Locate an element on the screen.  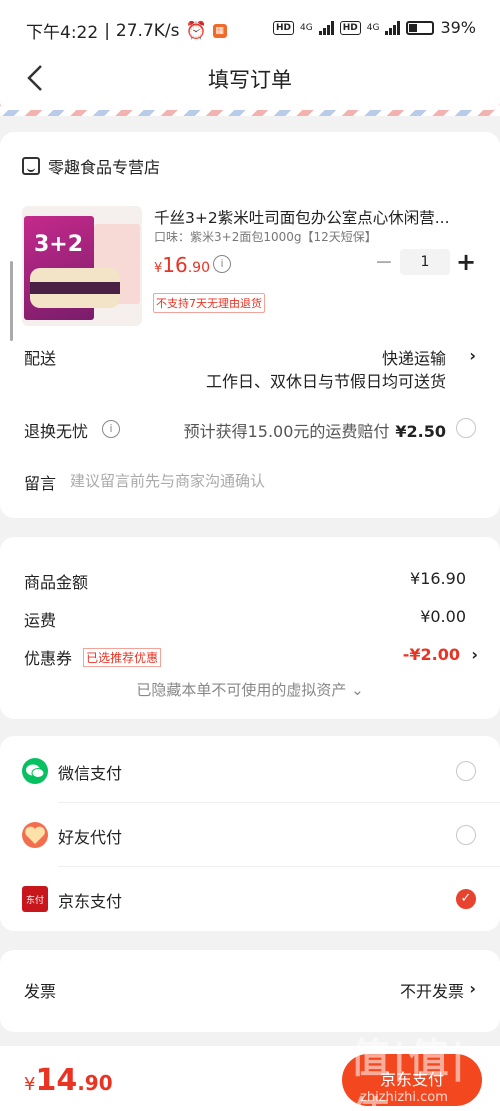
battery-level: 39% is located at coordinates (458, 27).